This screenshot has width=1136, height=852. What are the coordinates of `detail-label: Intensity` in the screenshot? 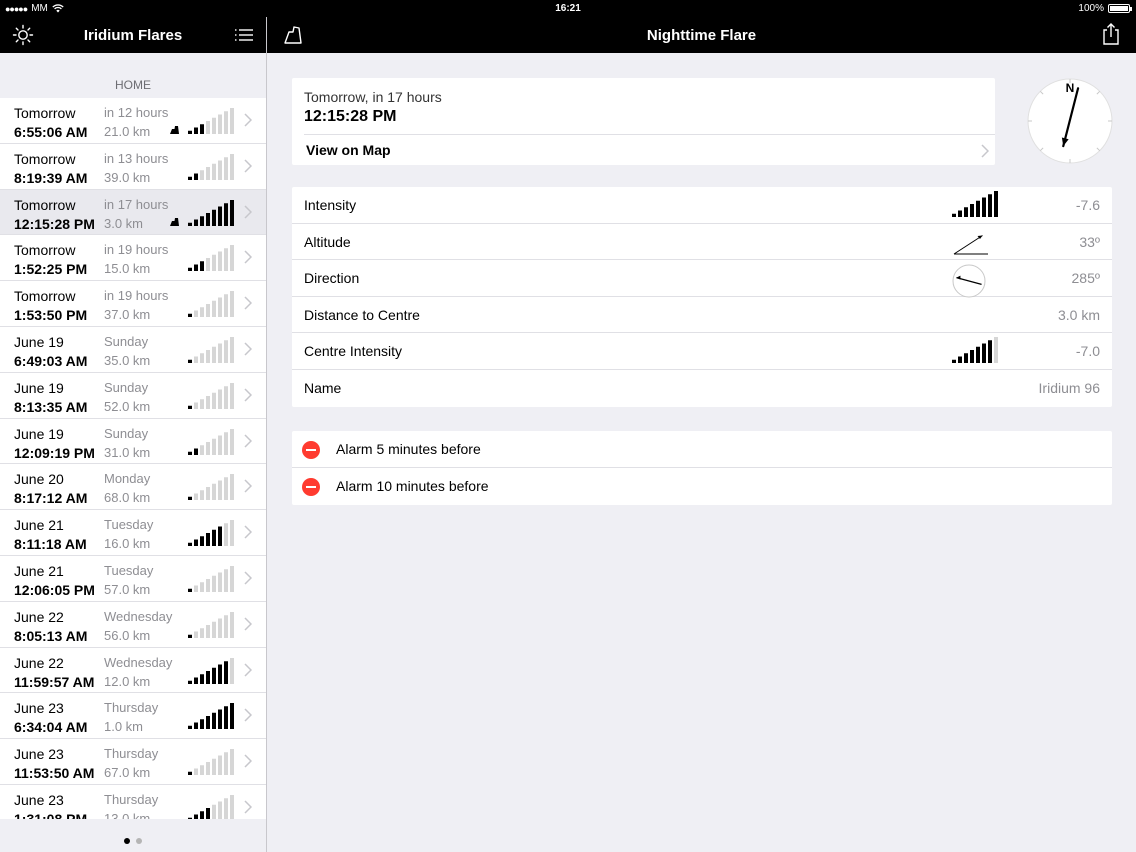 It's located at (330, 205).